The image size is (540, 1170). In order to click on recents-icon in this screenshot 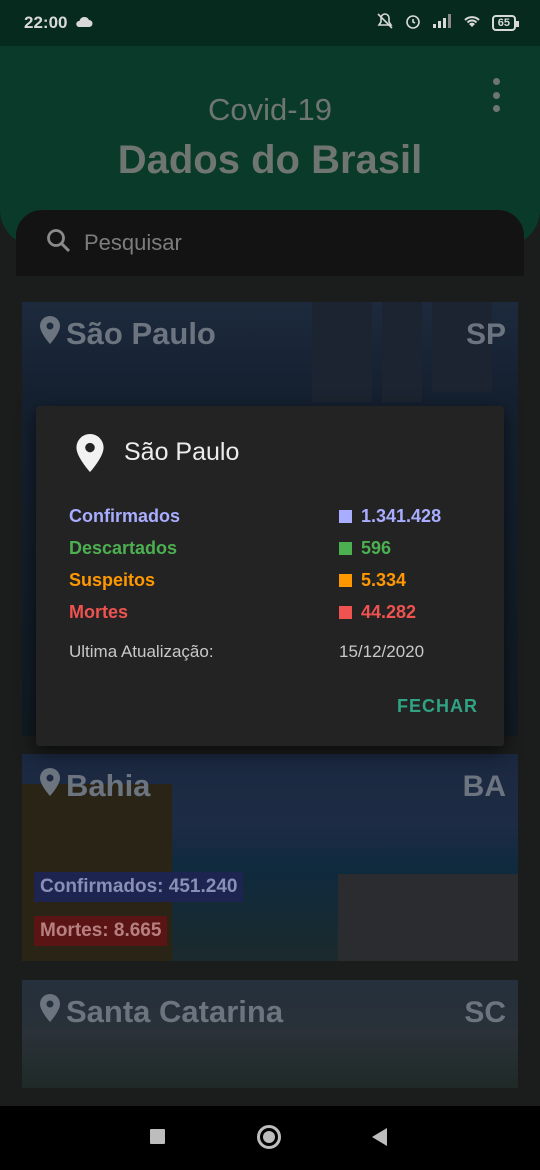, I will do `click(157, 1136)`.